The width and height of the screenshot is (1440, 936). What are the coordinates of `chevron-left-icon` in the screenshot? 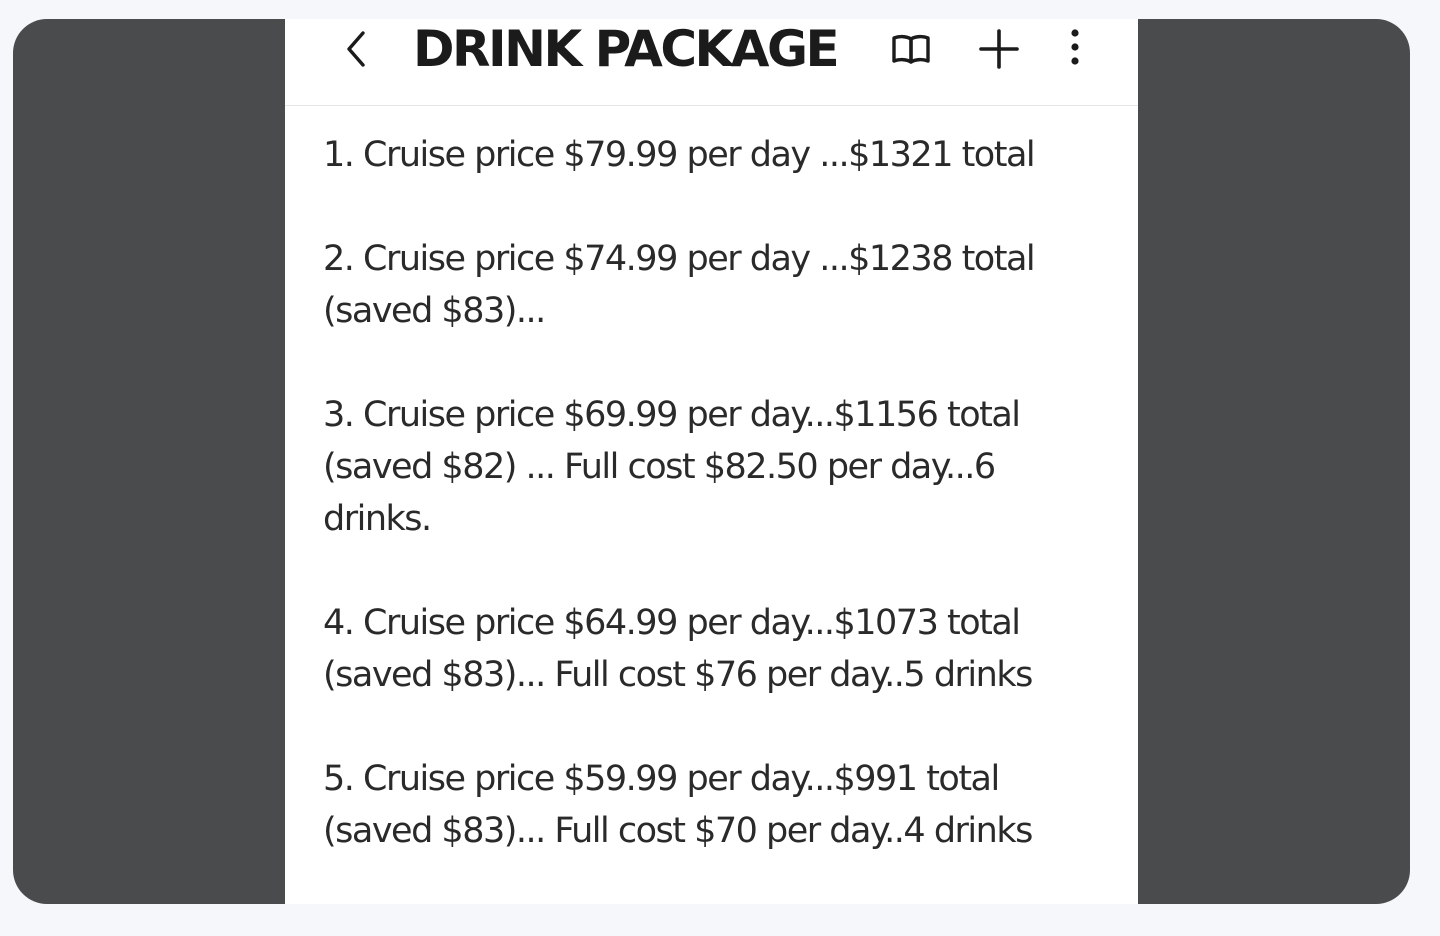 It's located at (356, 49).